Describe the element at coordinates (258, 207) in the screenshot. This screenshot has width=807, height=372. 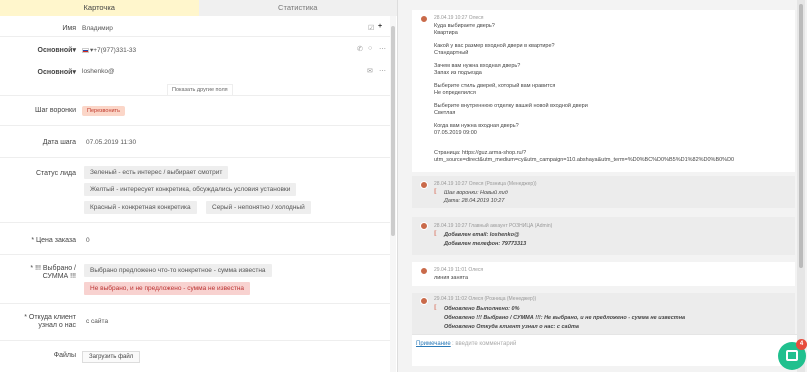
I see `status-option-grey: Серый - непонятно / холодный` at that location.